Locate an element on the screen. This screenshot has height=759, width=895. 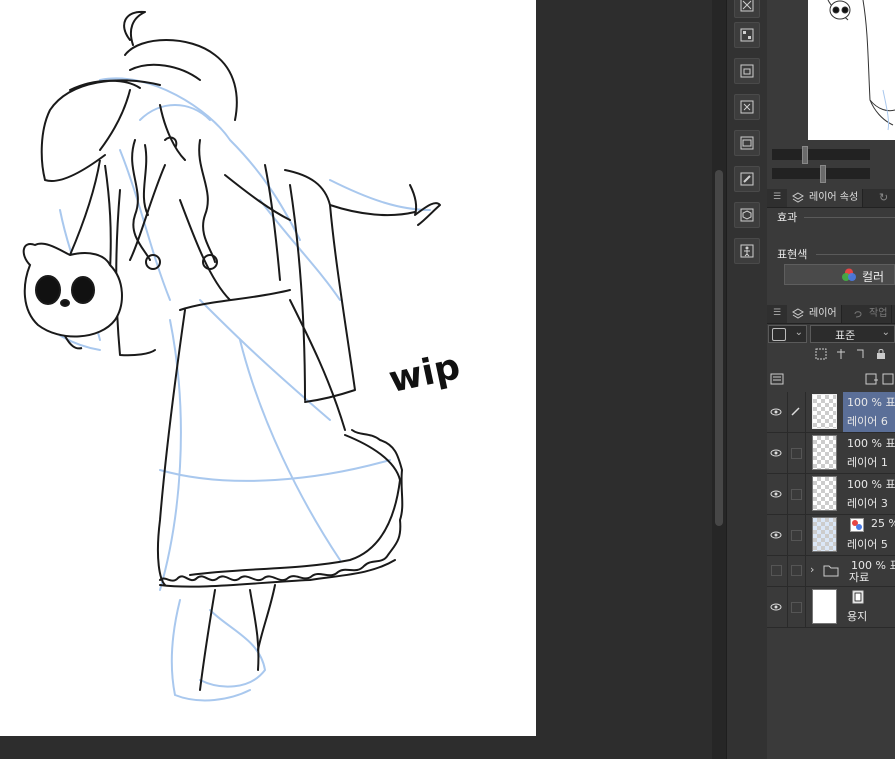
tab-layer: 레이어 is located at coordinates (814, 314).